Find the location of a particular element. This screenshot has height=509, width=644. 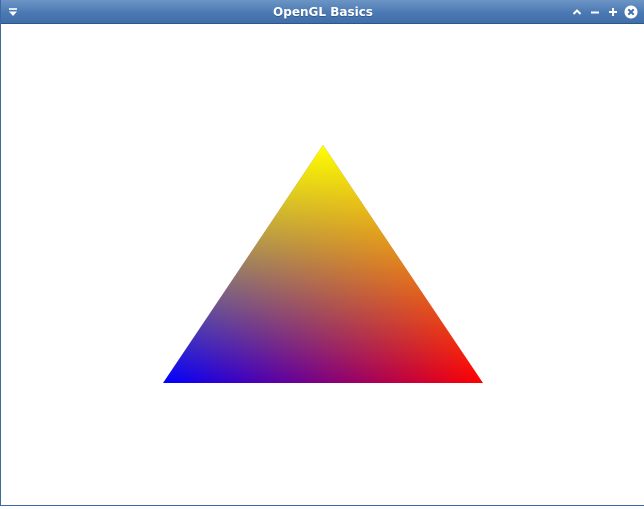

minimize-button is located at coordinates (595, 12).